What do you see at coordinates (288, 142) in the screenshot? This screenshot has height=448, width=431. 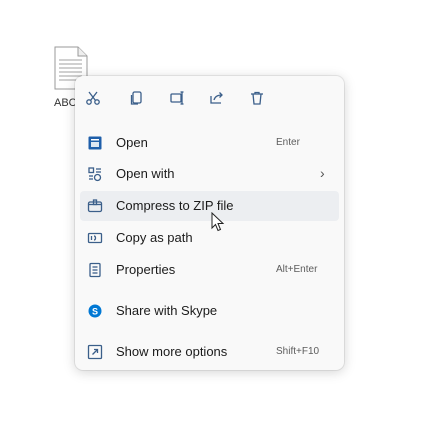 I see `menu-item-shortcut: Enter` at bounding box center [288, 142].